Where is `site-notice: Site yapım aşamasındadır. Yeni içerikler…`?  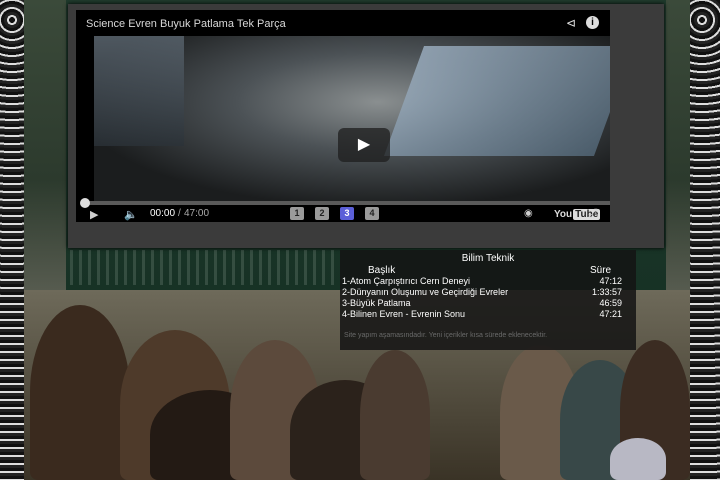 site-notice: Site yapım aşamasındadır. Yeni içerikler… is located at coordinates (446, 335).